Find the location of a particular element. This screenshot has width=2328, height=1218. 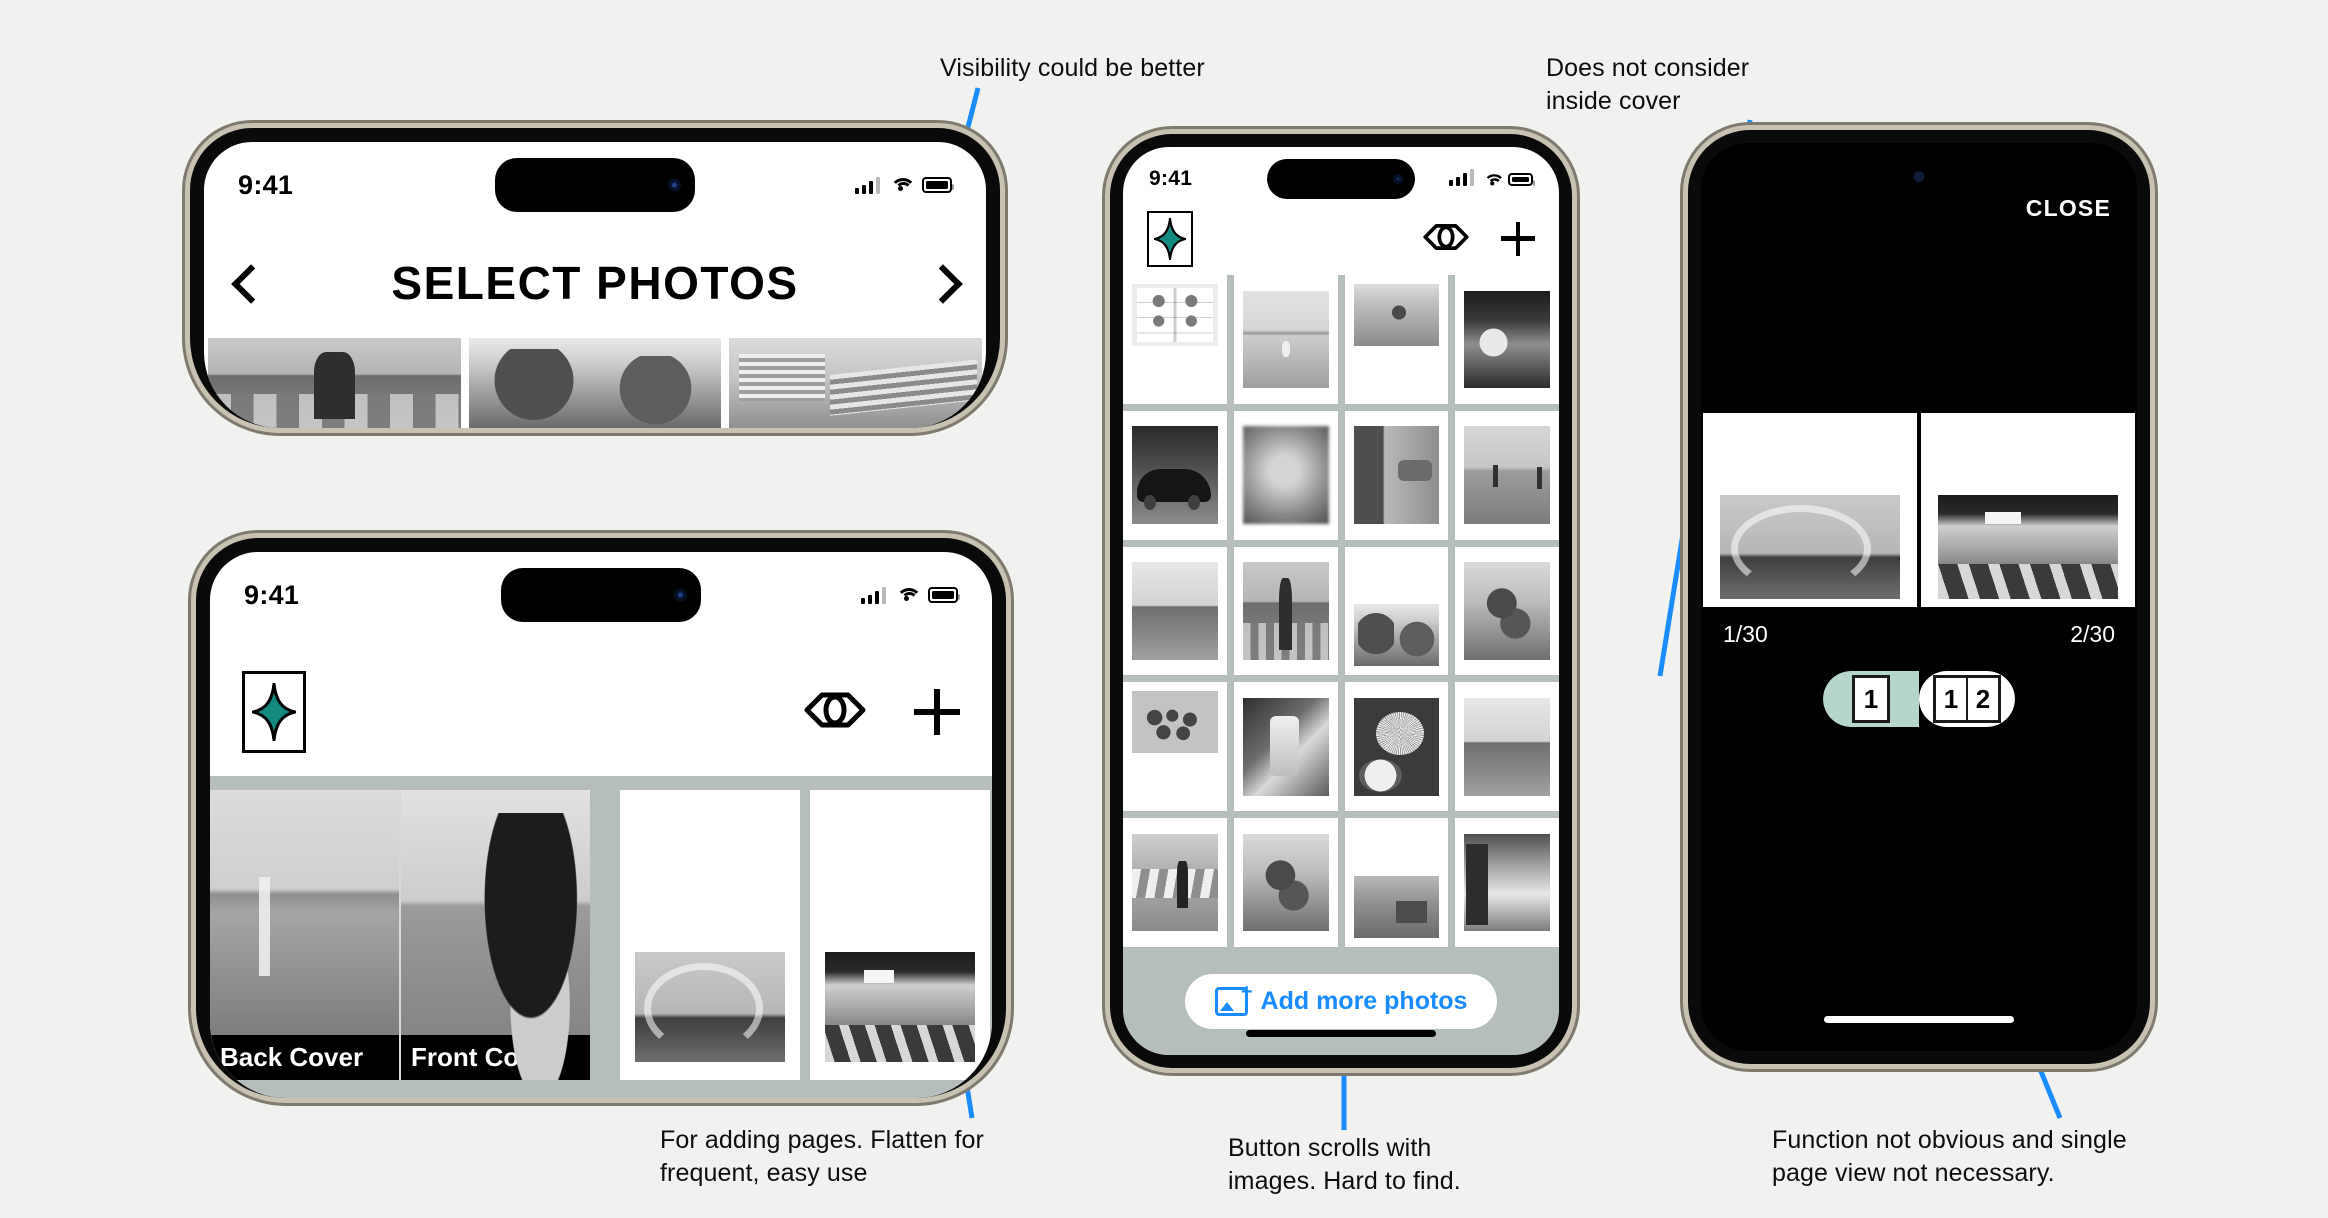

page-counter-right: 2/30 is located at coordinates (2092, 634).